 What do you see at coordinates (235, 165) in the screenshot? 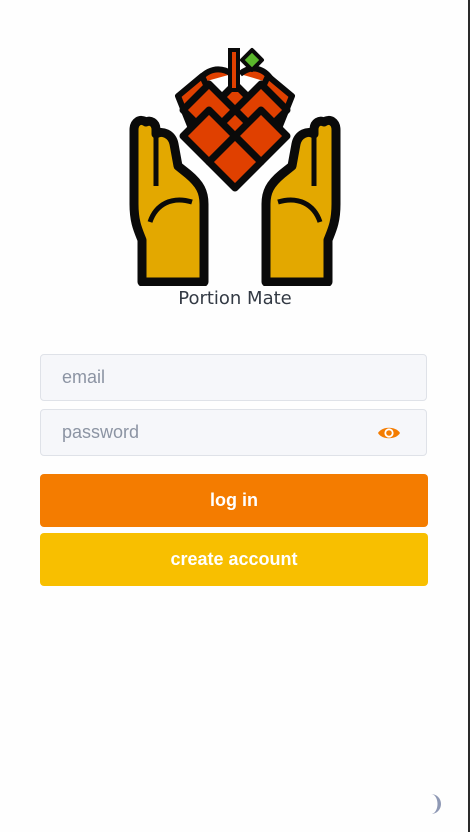
I see `app-logo` at bounding box center [235, 165].